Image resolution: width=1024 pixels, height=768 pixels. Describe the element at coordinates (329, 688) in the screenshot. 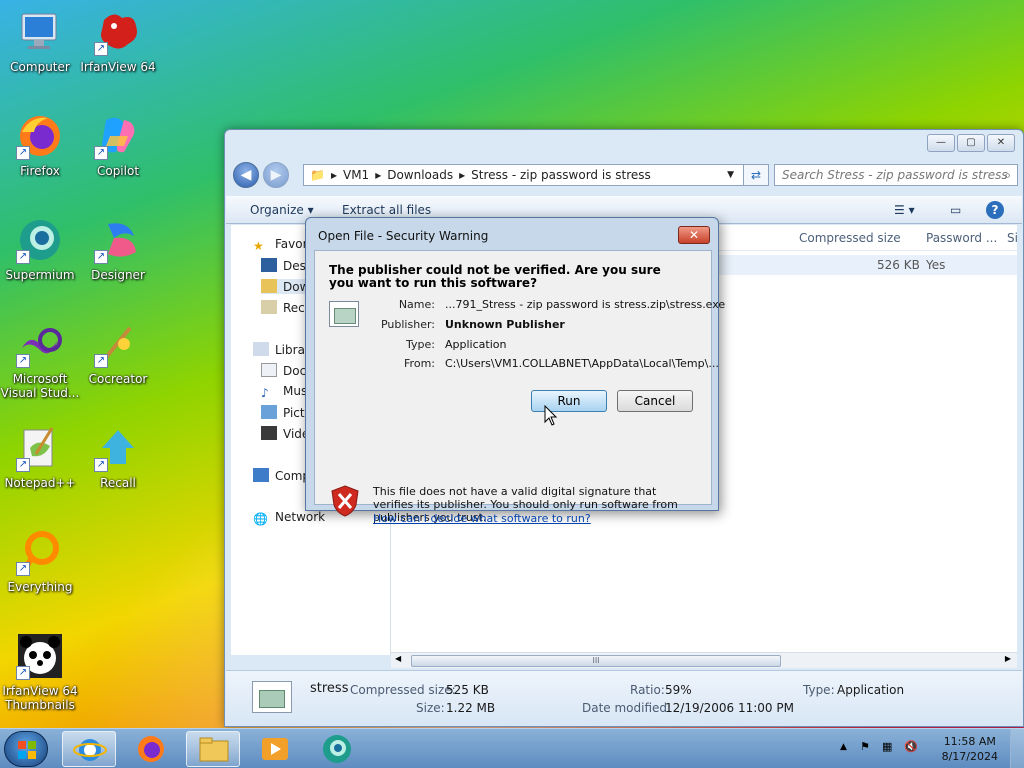

I see `details-name: stress` at that location.